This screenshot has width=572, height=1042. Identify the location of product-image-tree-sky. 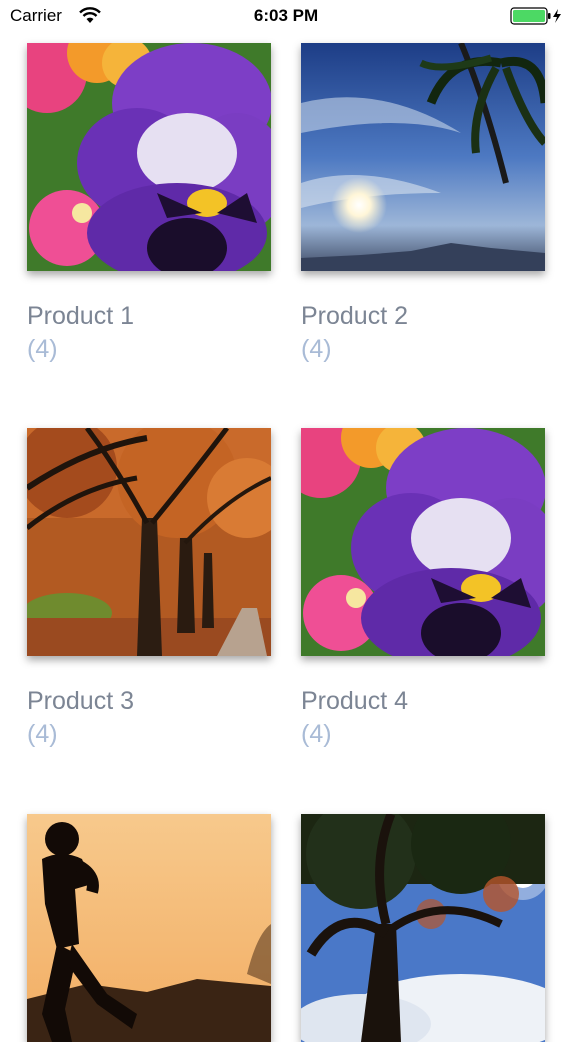
(423, 928).